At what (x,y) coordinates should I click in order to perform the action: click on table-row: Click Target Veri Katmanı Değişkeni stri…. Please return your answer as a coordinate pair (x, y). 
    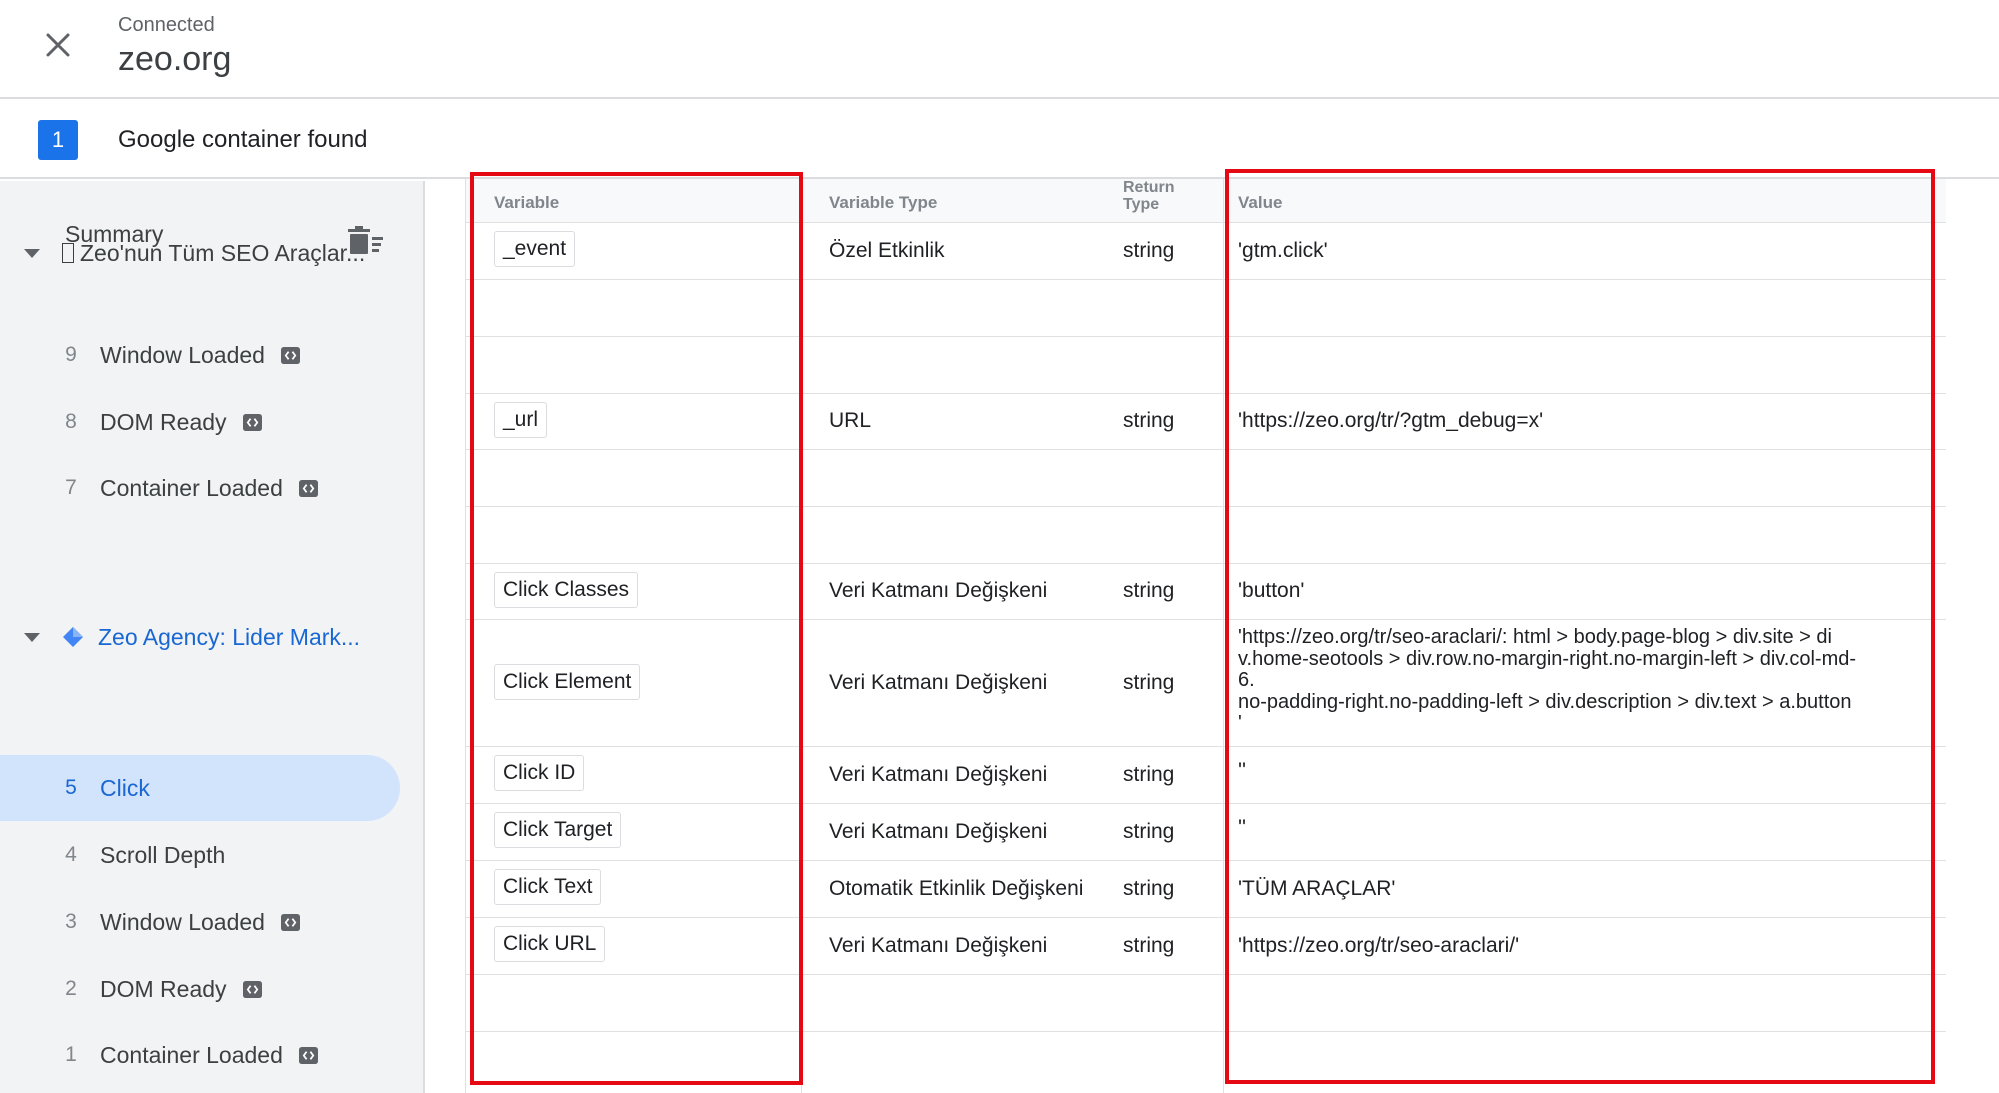
    Looking at the image, I should click on (1206, 832).